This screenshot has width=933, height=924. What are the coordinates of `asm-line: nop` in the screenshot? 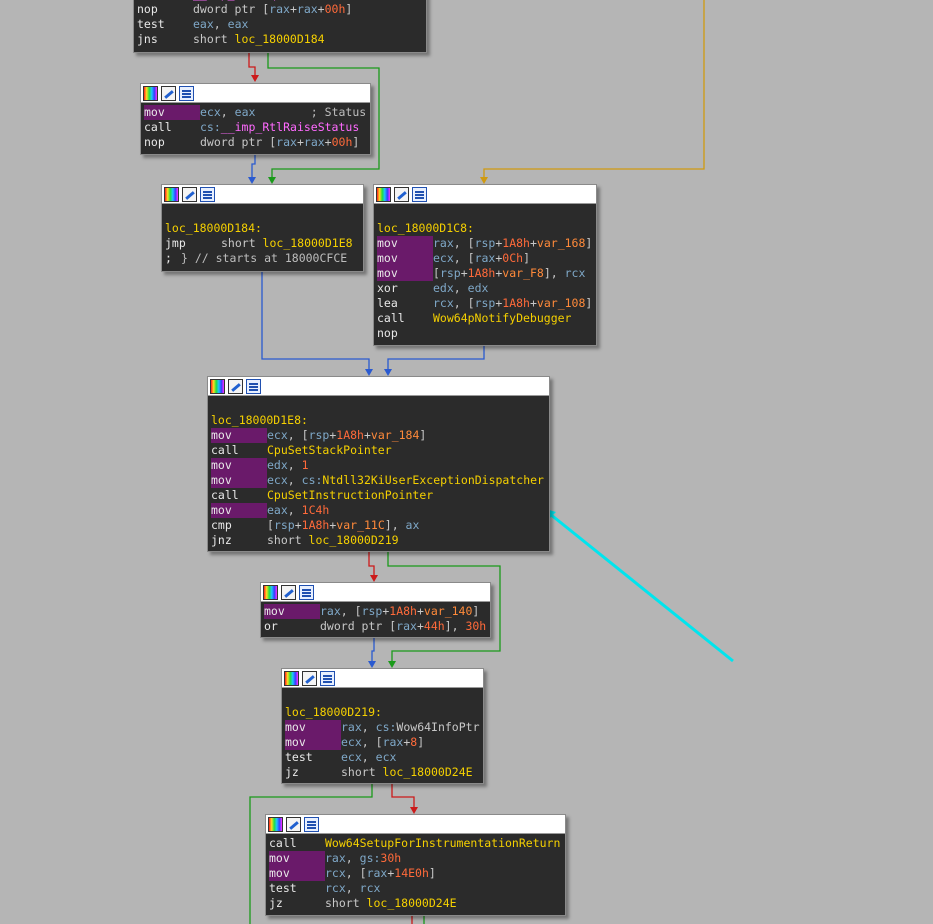 It's located at (485, 333).